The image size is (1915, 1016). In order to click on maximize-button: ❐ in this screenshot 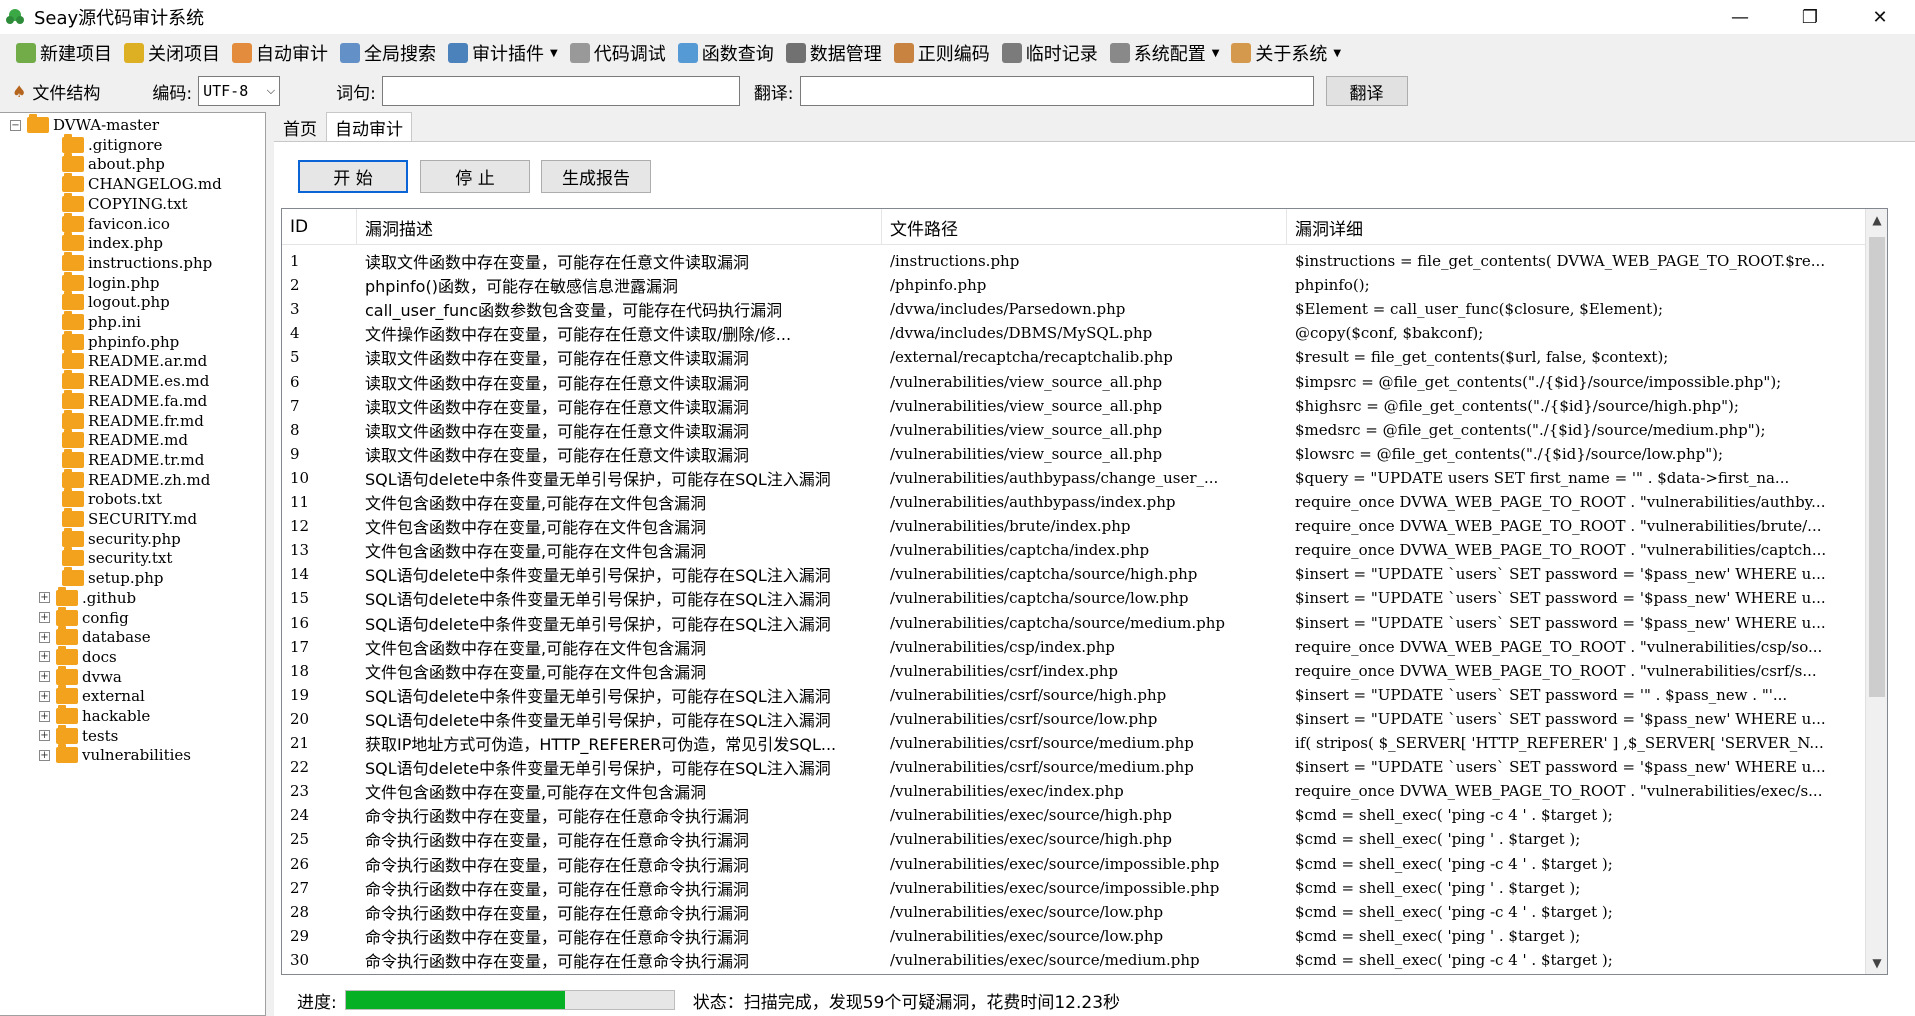, I will do `click(1810, 17)`.